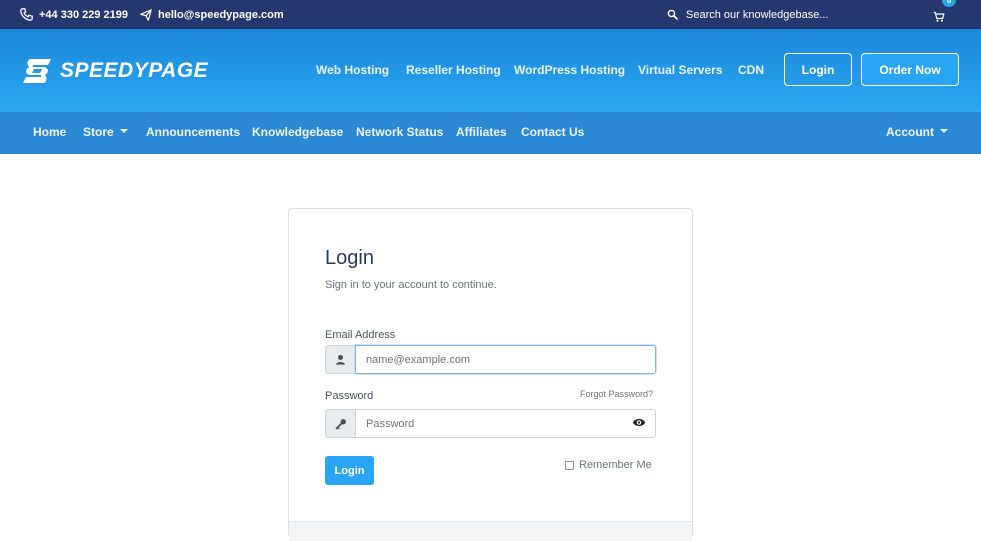  I want to click on phone-number: +44 330 229 2199, so click(84, 14).